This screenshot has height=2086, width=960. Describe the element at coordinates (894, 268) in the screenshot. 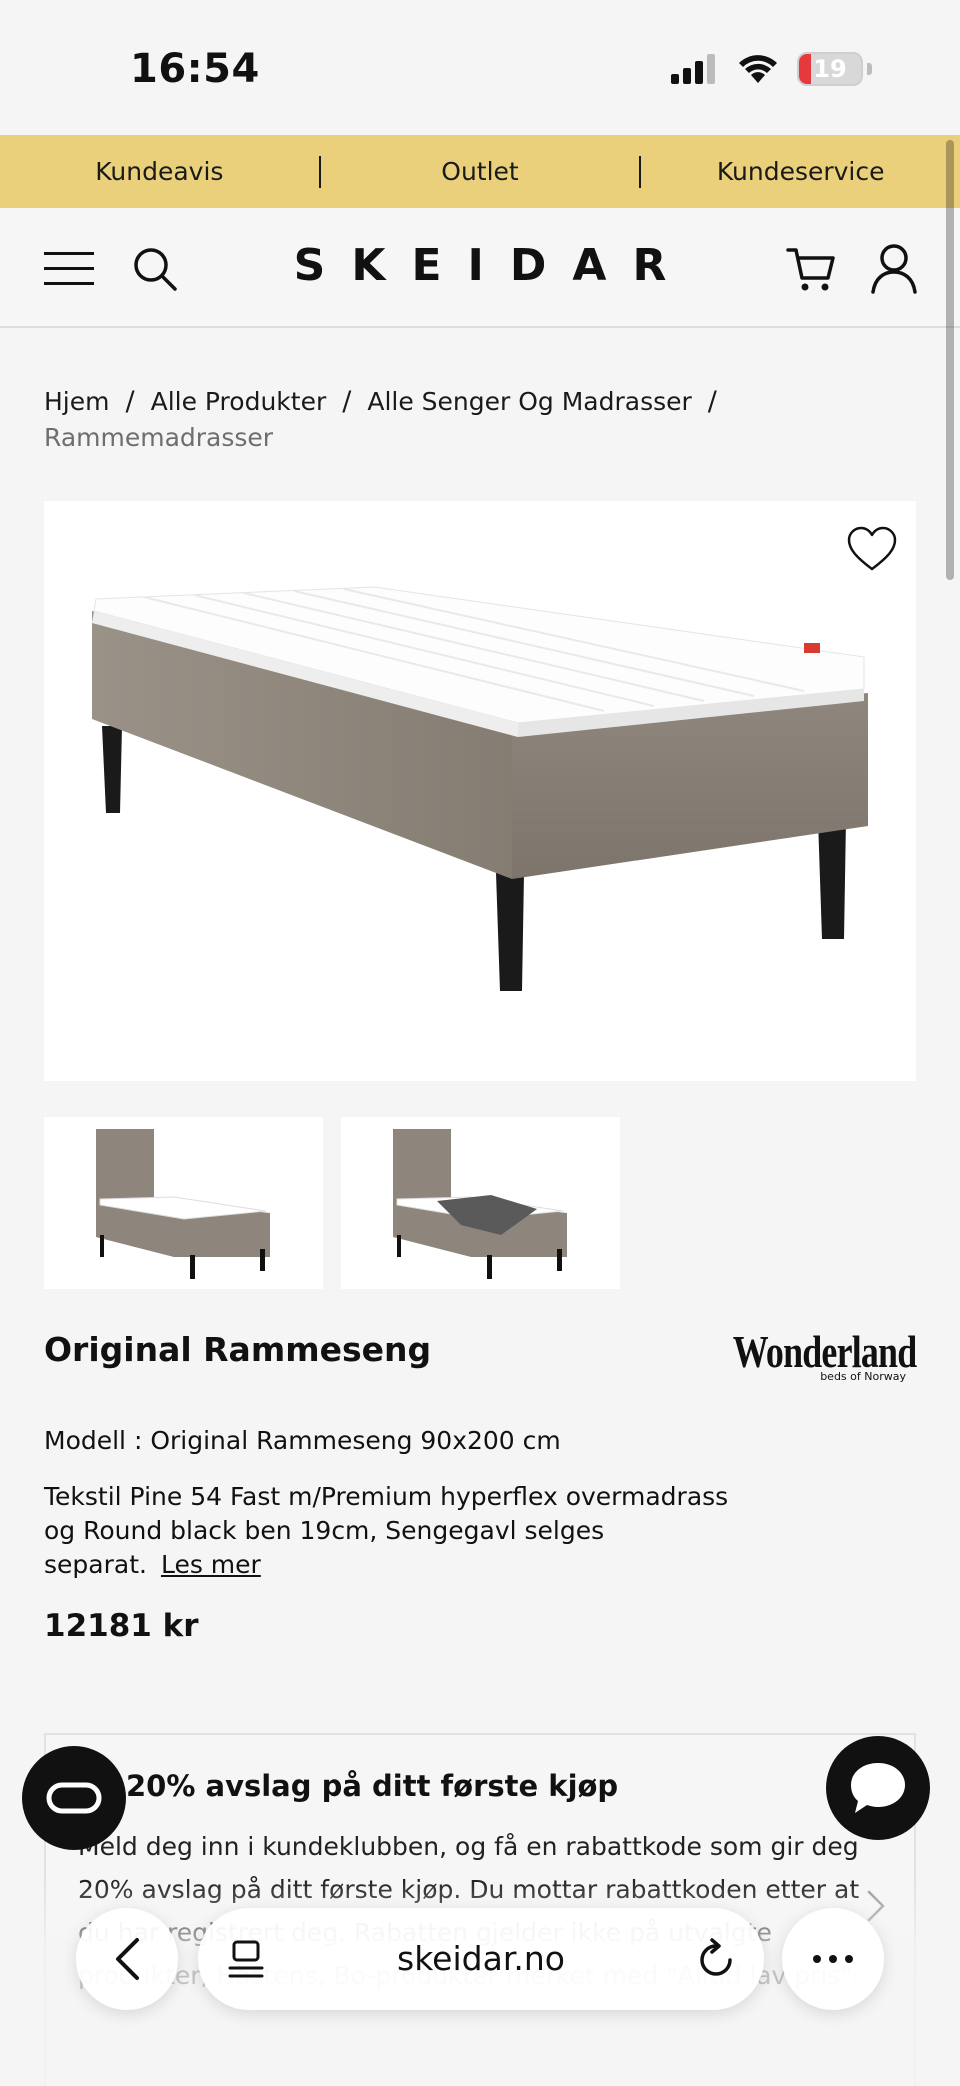

I see `user-icon` at that location.